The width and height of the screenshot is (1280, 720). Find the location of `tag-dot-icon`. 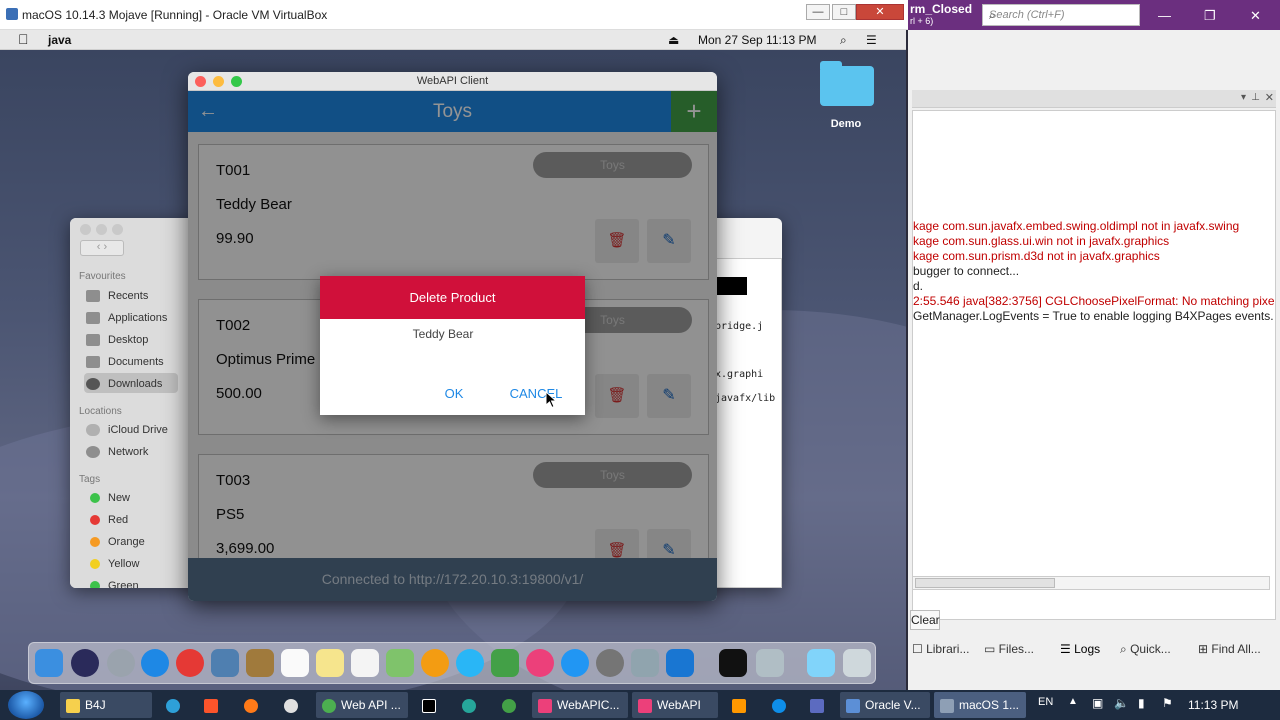

tag-dot-icon is located at coordinates (95, 564).